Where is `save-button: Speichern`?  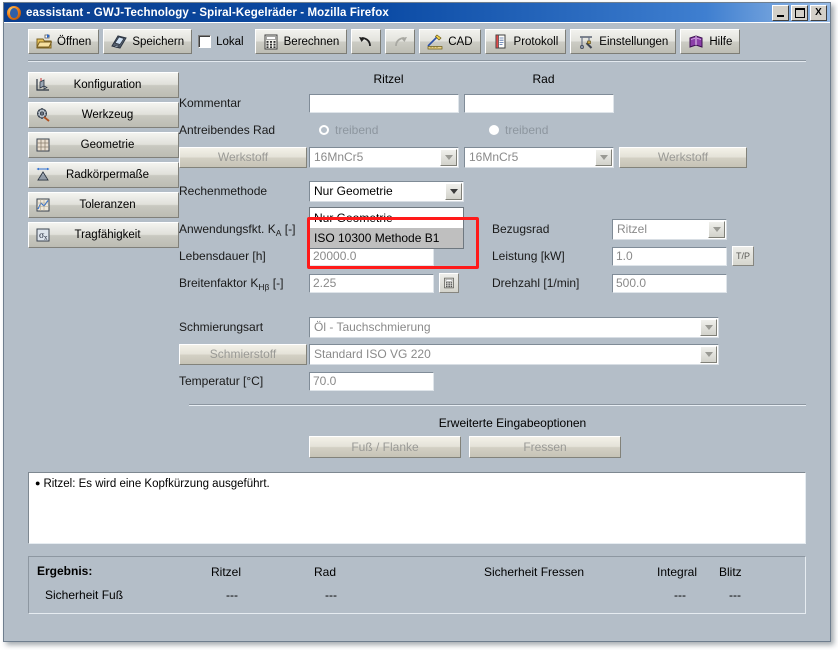
save-button: Speichern is located at coordinates (148, 41).